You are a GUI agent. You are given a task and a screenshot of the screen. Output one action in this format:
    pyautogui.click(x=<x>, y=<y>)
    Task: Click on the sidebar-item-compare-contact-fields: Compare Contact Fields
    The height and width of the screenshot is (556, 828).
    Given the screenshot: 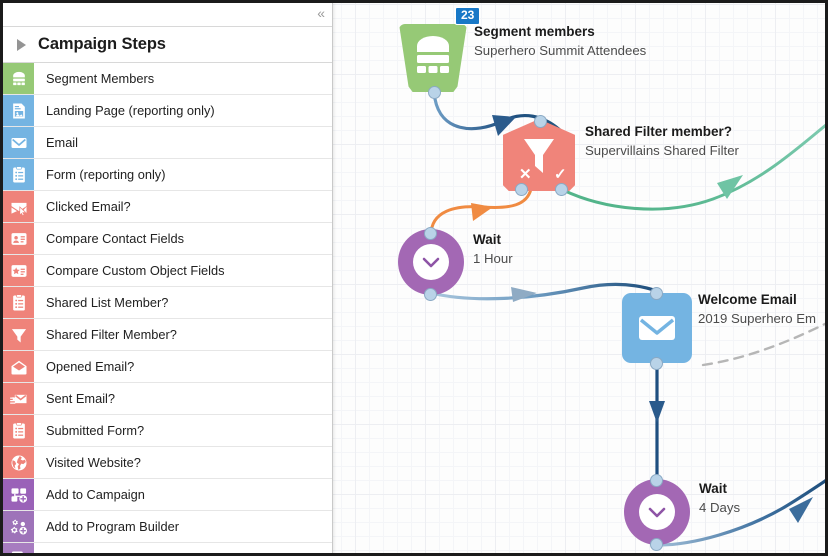 What is the action you would take?
    pyautogui.click(x=167, y=239)
    